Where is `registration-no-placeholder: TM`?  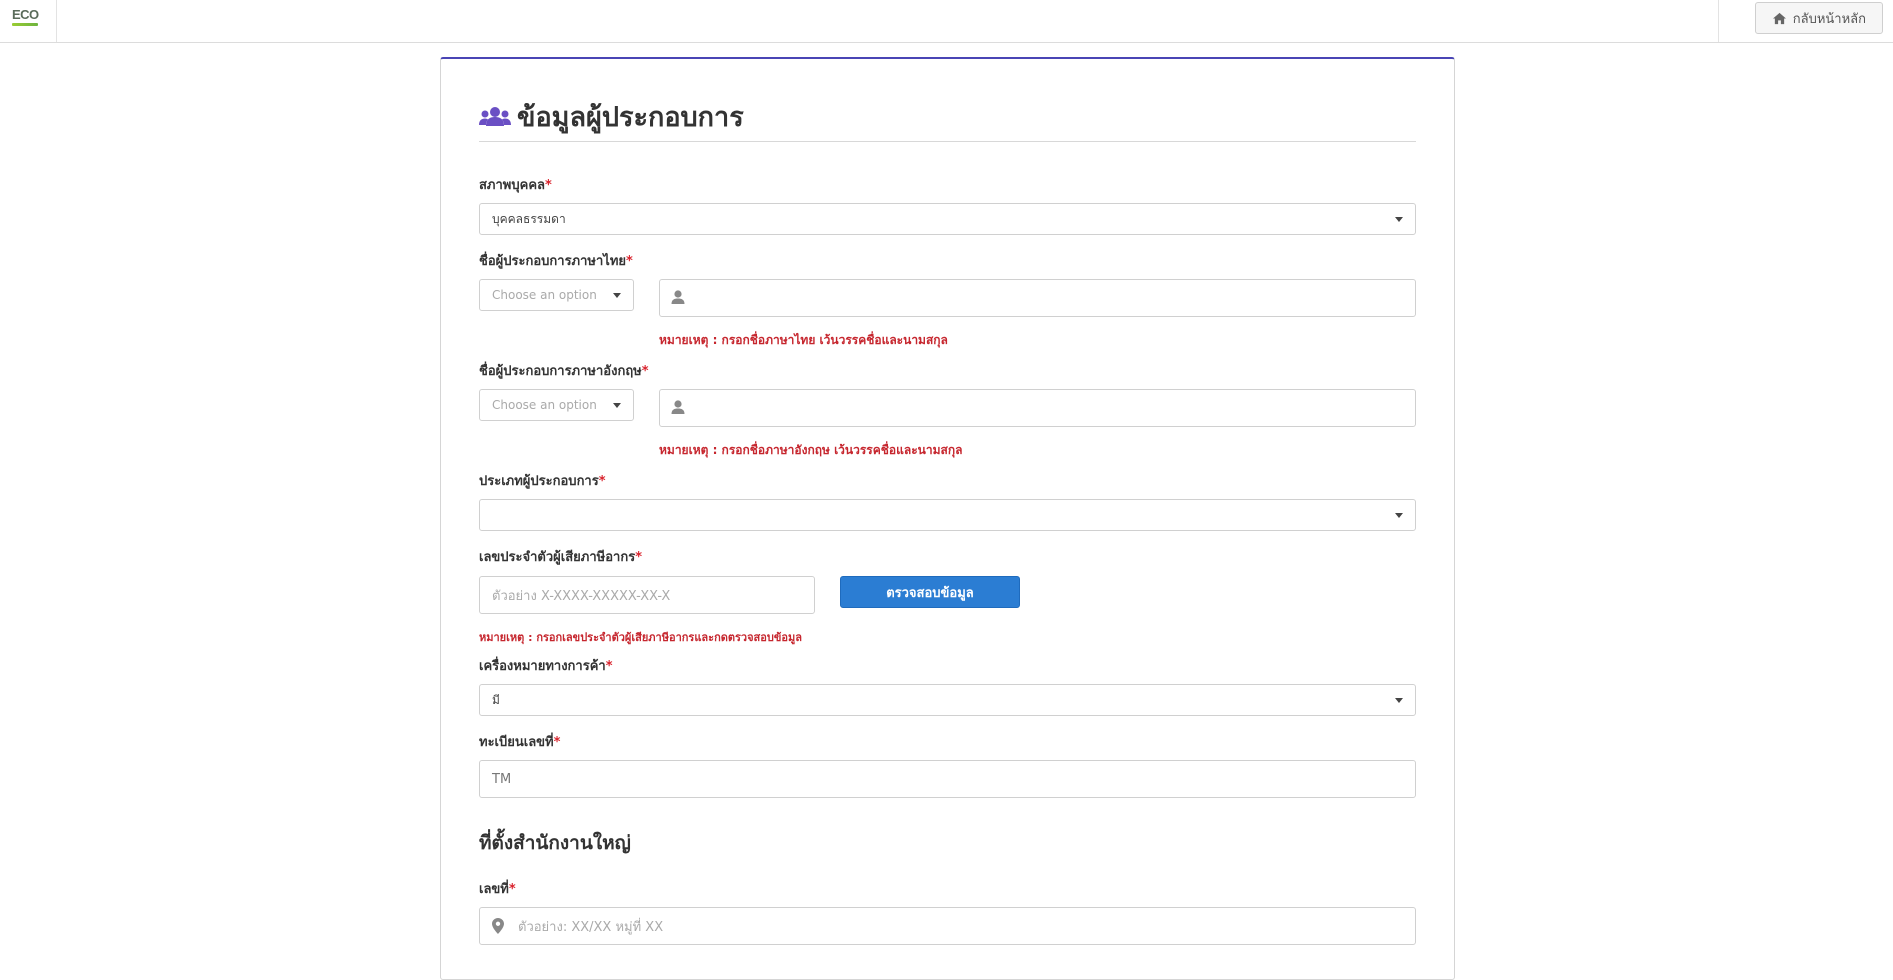
registration-no-placeholder: TM is located at coordinates (502, 779).